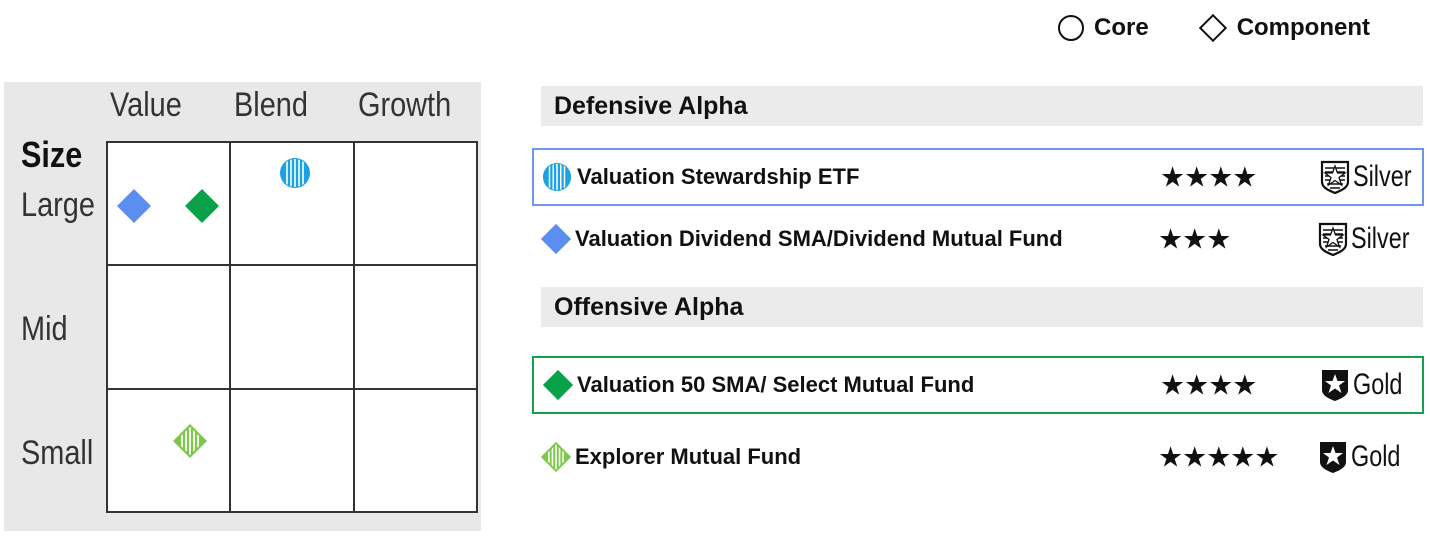 Image resolution: width=1430 pixels, height=537 pixels. What do you see at coordinates (44, 329) in the screenshot?
I see `row-label-mid: Mid` at bounding box center [44, 329].